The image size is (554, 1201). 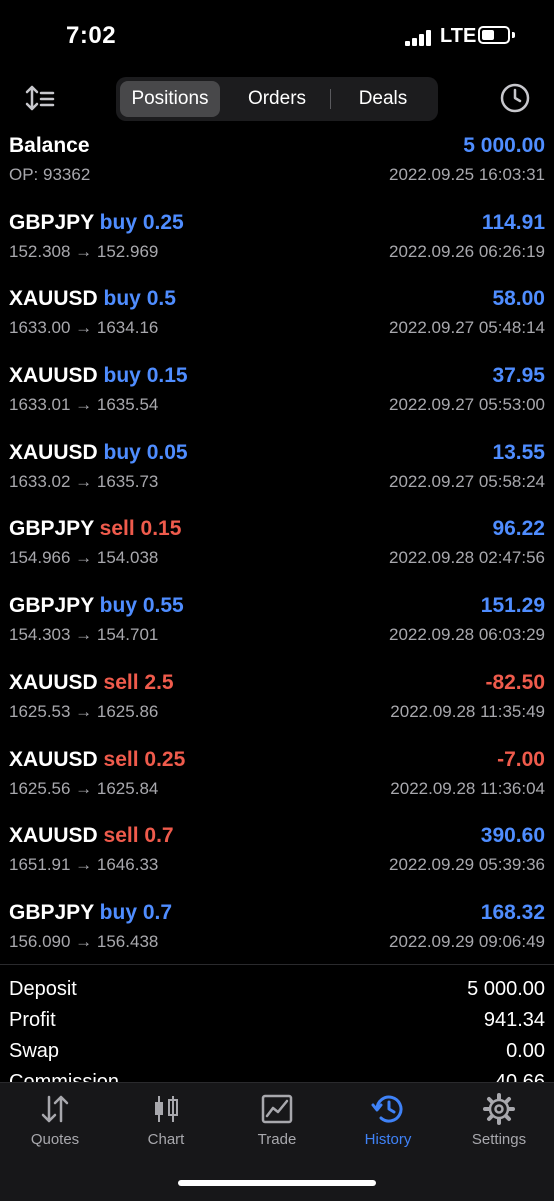 I want to click on deal-datetime: 2022.09.29 09:06:49, so click(x=467, y=941).